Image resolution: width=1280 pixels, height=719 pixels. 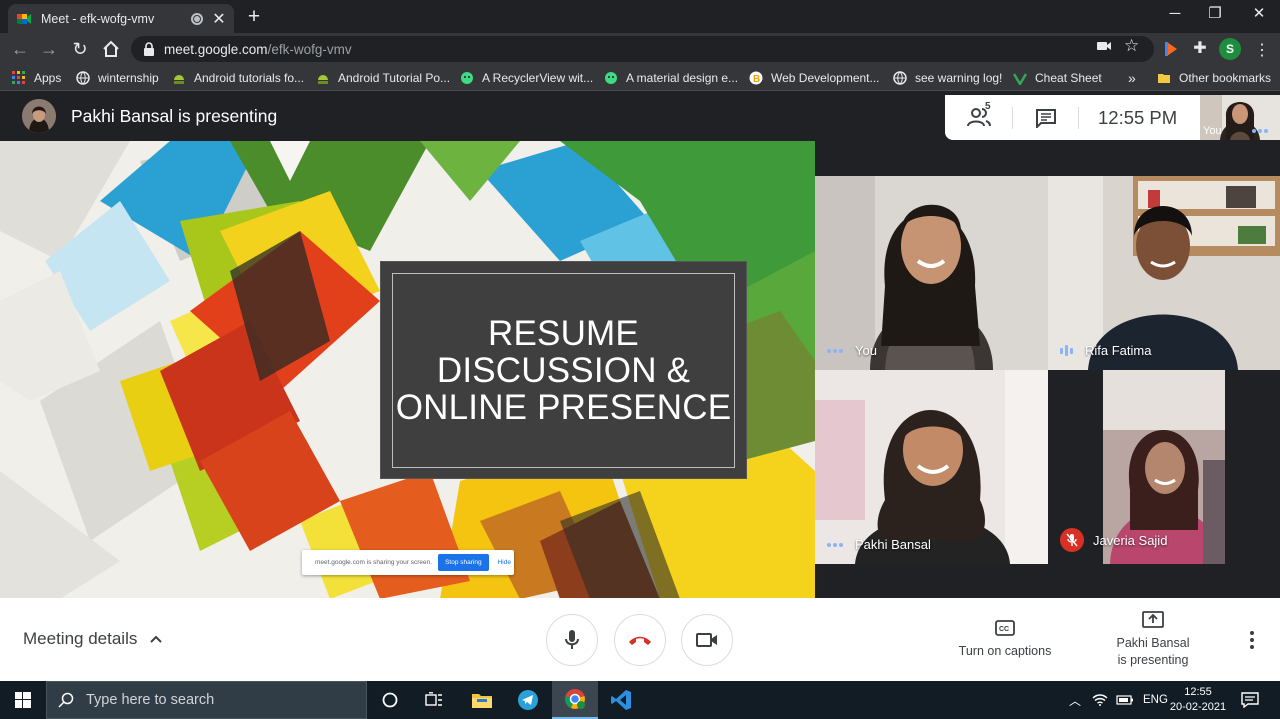 I want to click on minimize-icon: ─, so click(x=1175, y=14).